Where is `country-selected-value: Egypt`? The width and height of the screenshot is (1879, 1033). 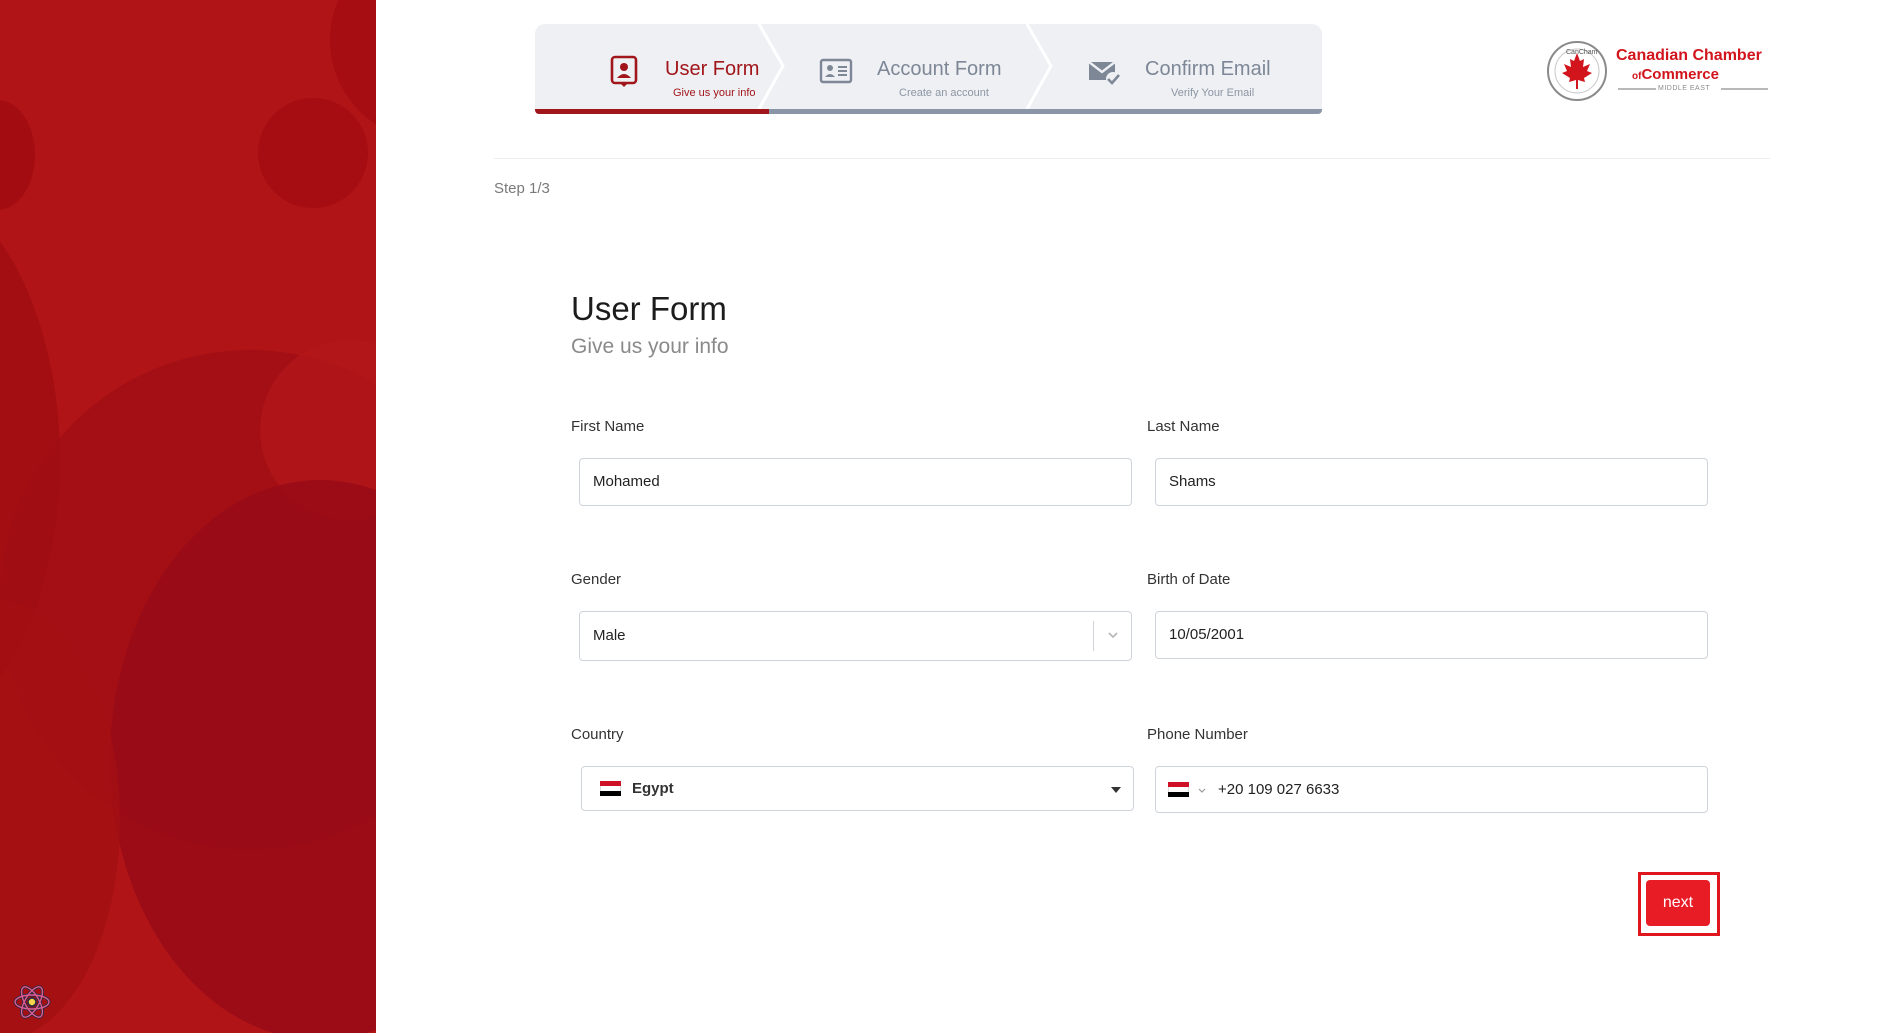 country-selected-value: Egypt is located at coordinates (653, 788).